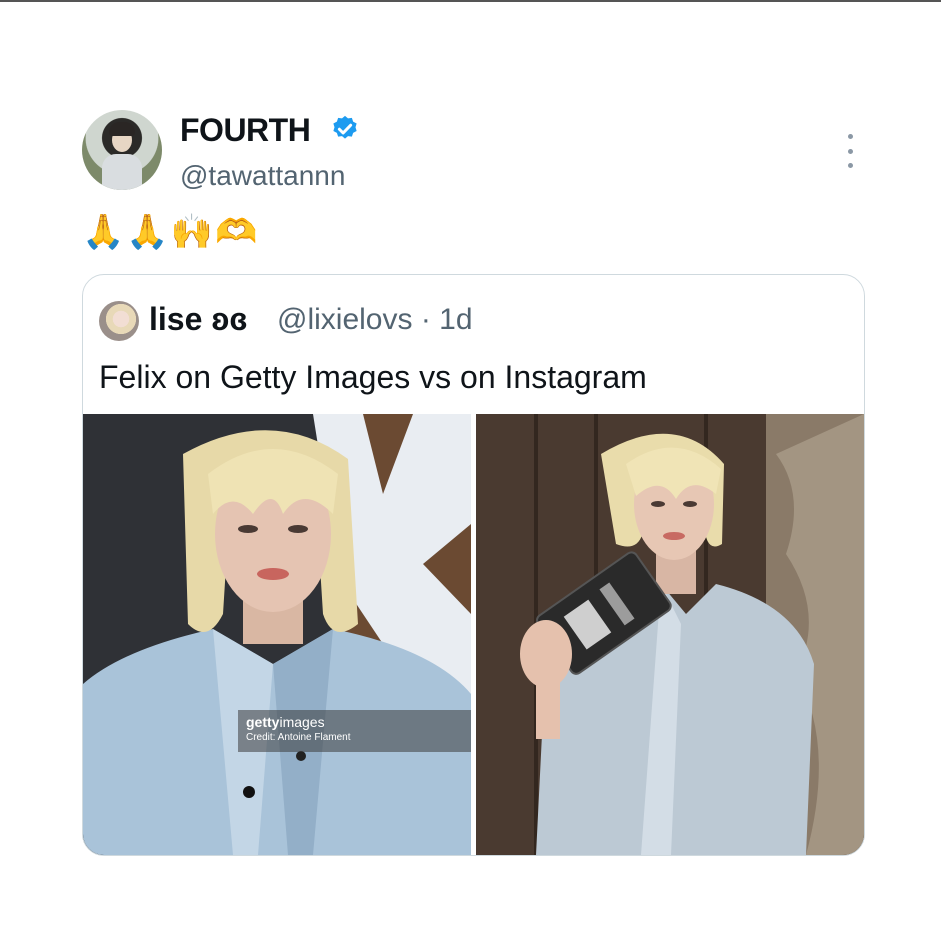  I want to click on more-options-icon, so click(850, 151).